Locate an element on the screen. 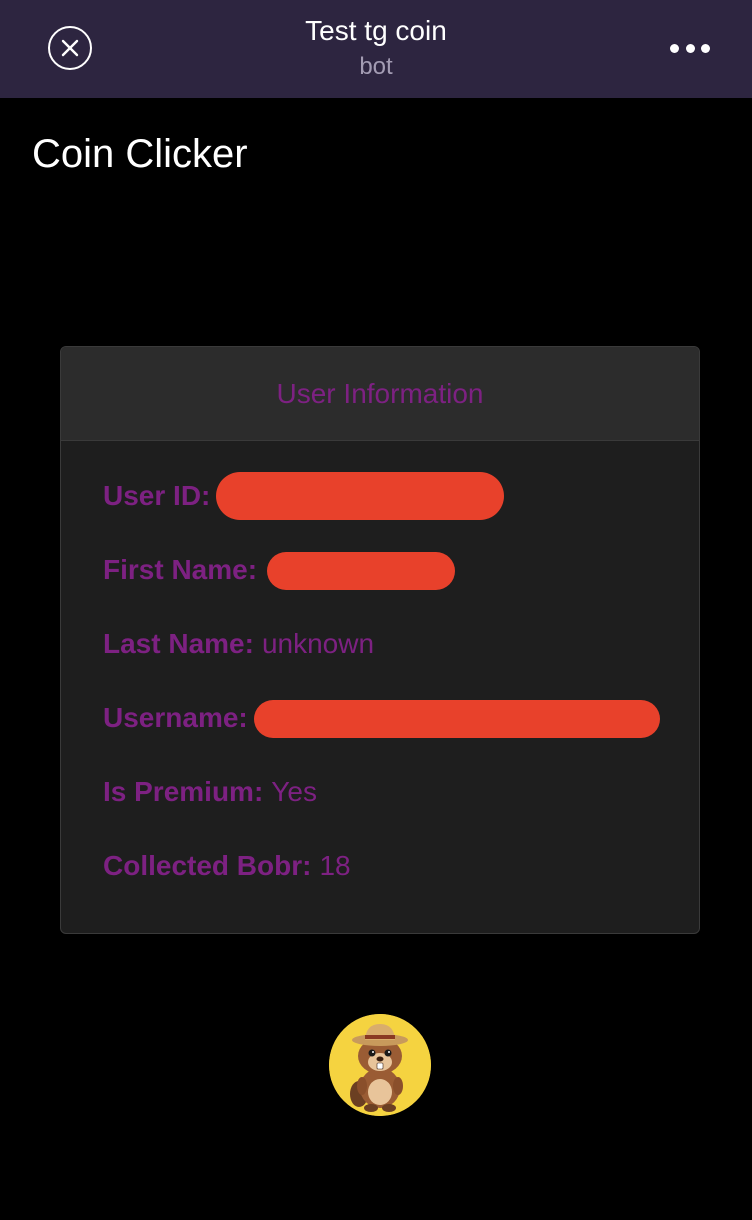  field-row-collected-bobr: Collected Bobr: 18 is located at coordinates (401, 886).